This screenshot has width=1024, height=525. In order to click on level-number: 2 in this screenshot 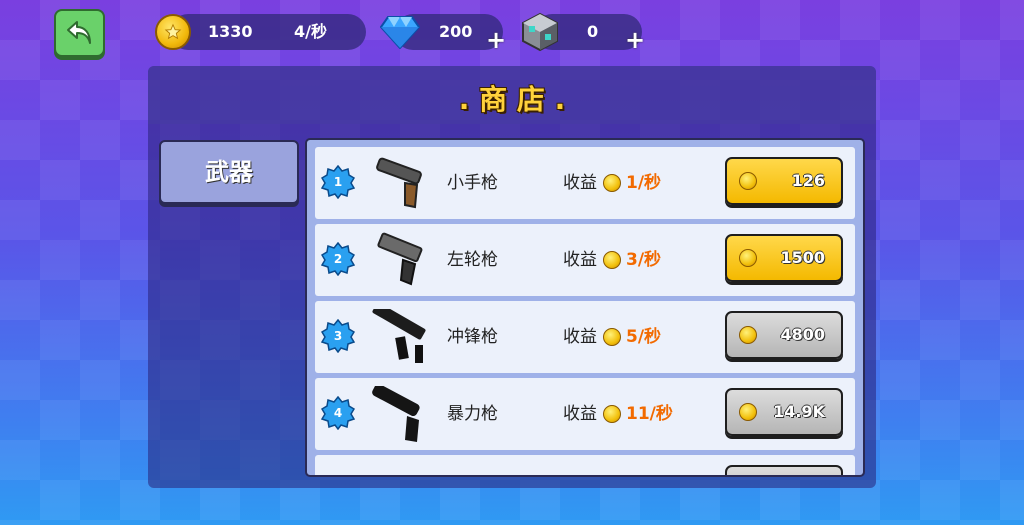, I will do `click(338, 259)`.